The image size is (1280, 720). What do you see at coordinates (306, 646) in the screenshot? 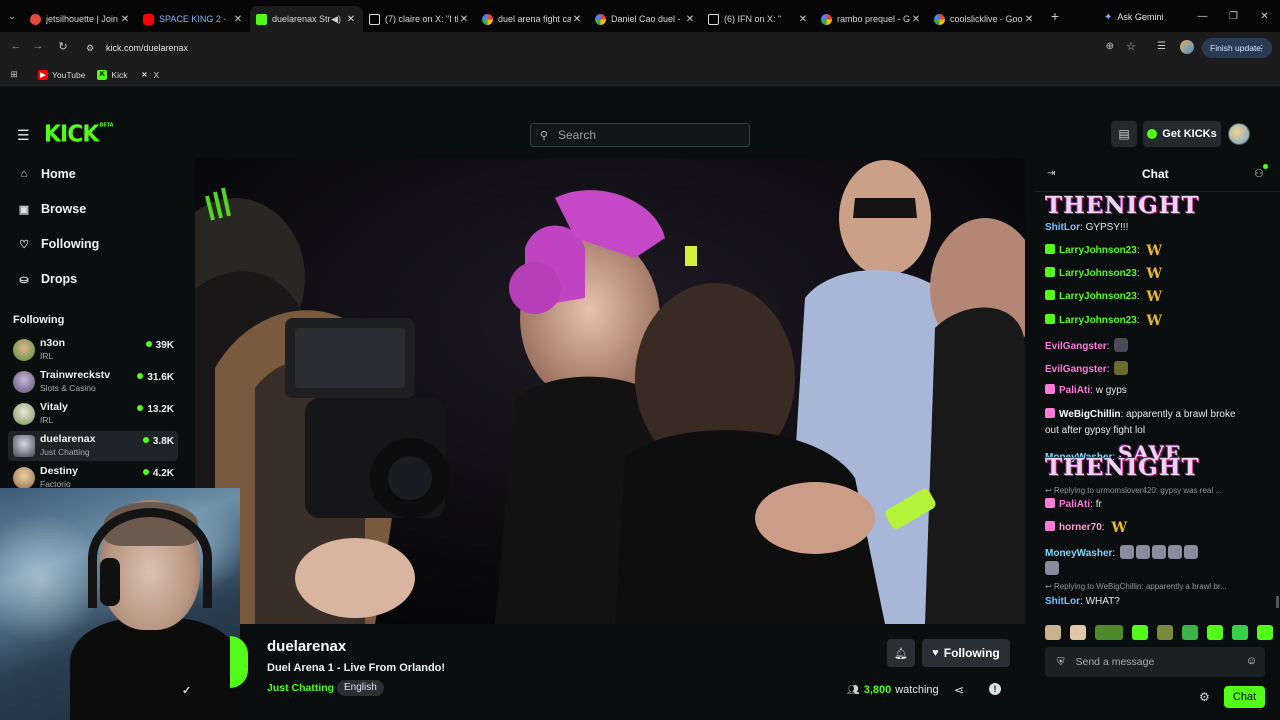
I see `channel-name: duelarenax` at bounding box center [306, 646].